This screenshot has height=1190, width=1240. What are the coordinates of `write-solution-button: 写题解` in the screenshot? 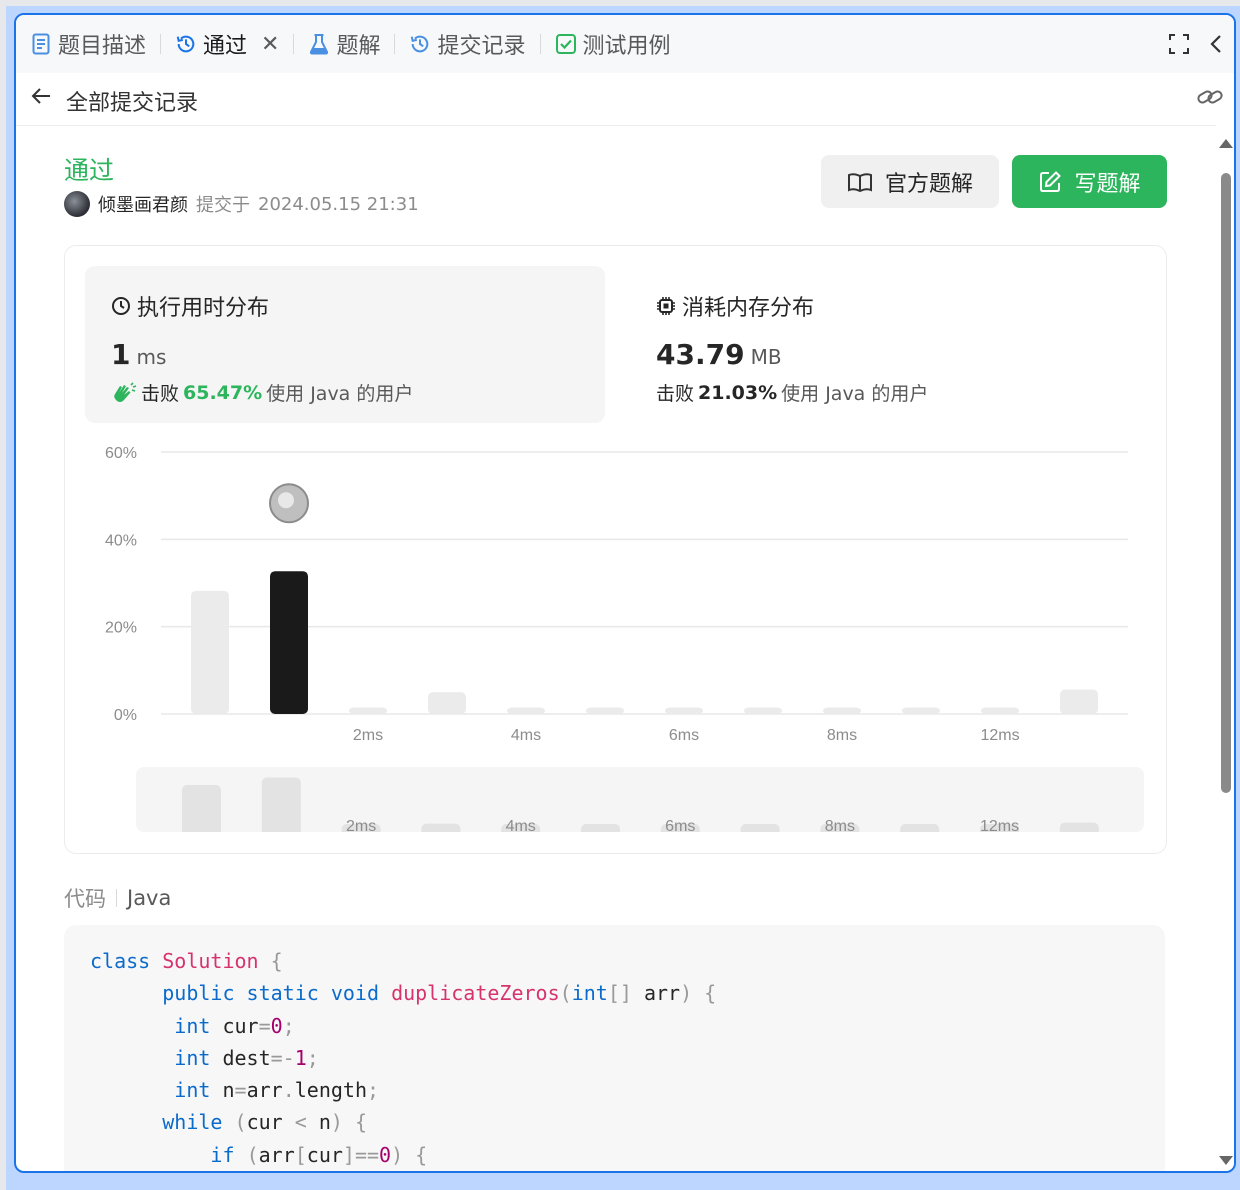 It's located at (1089, 181).